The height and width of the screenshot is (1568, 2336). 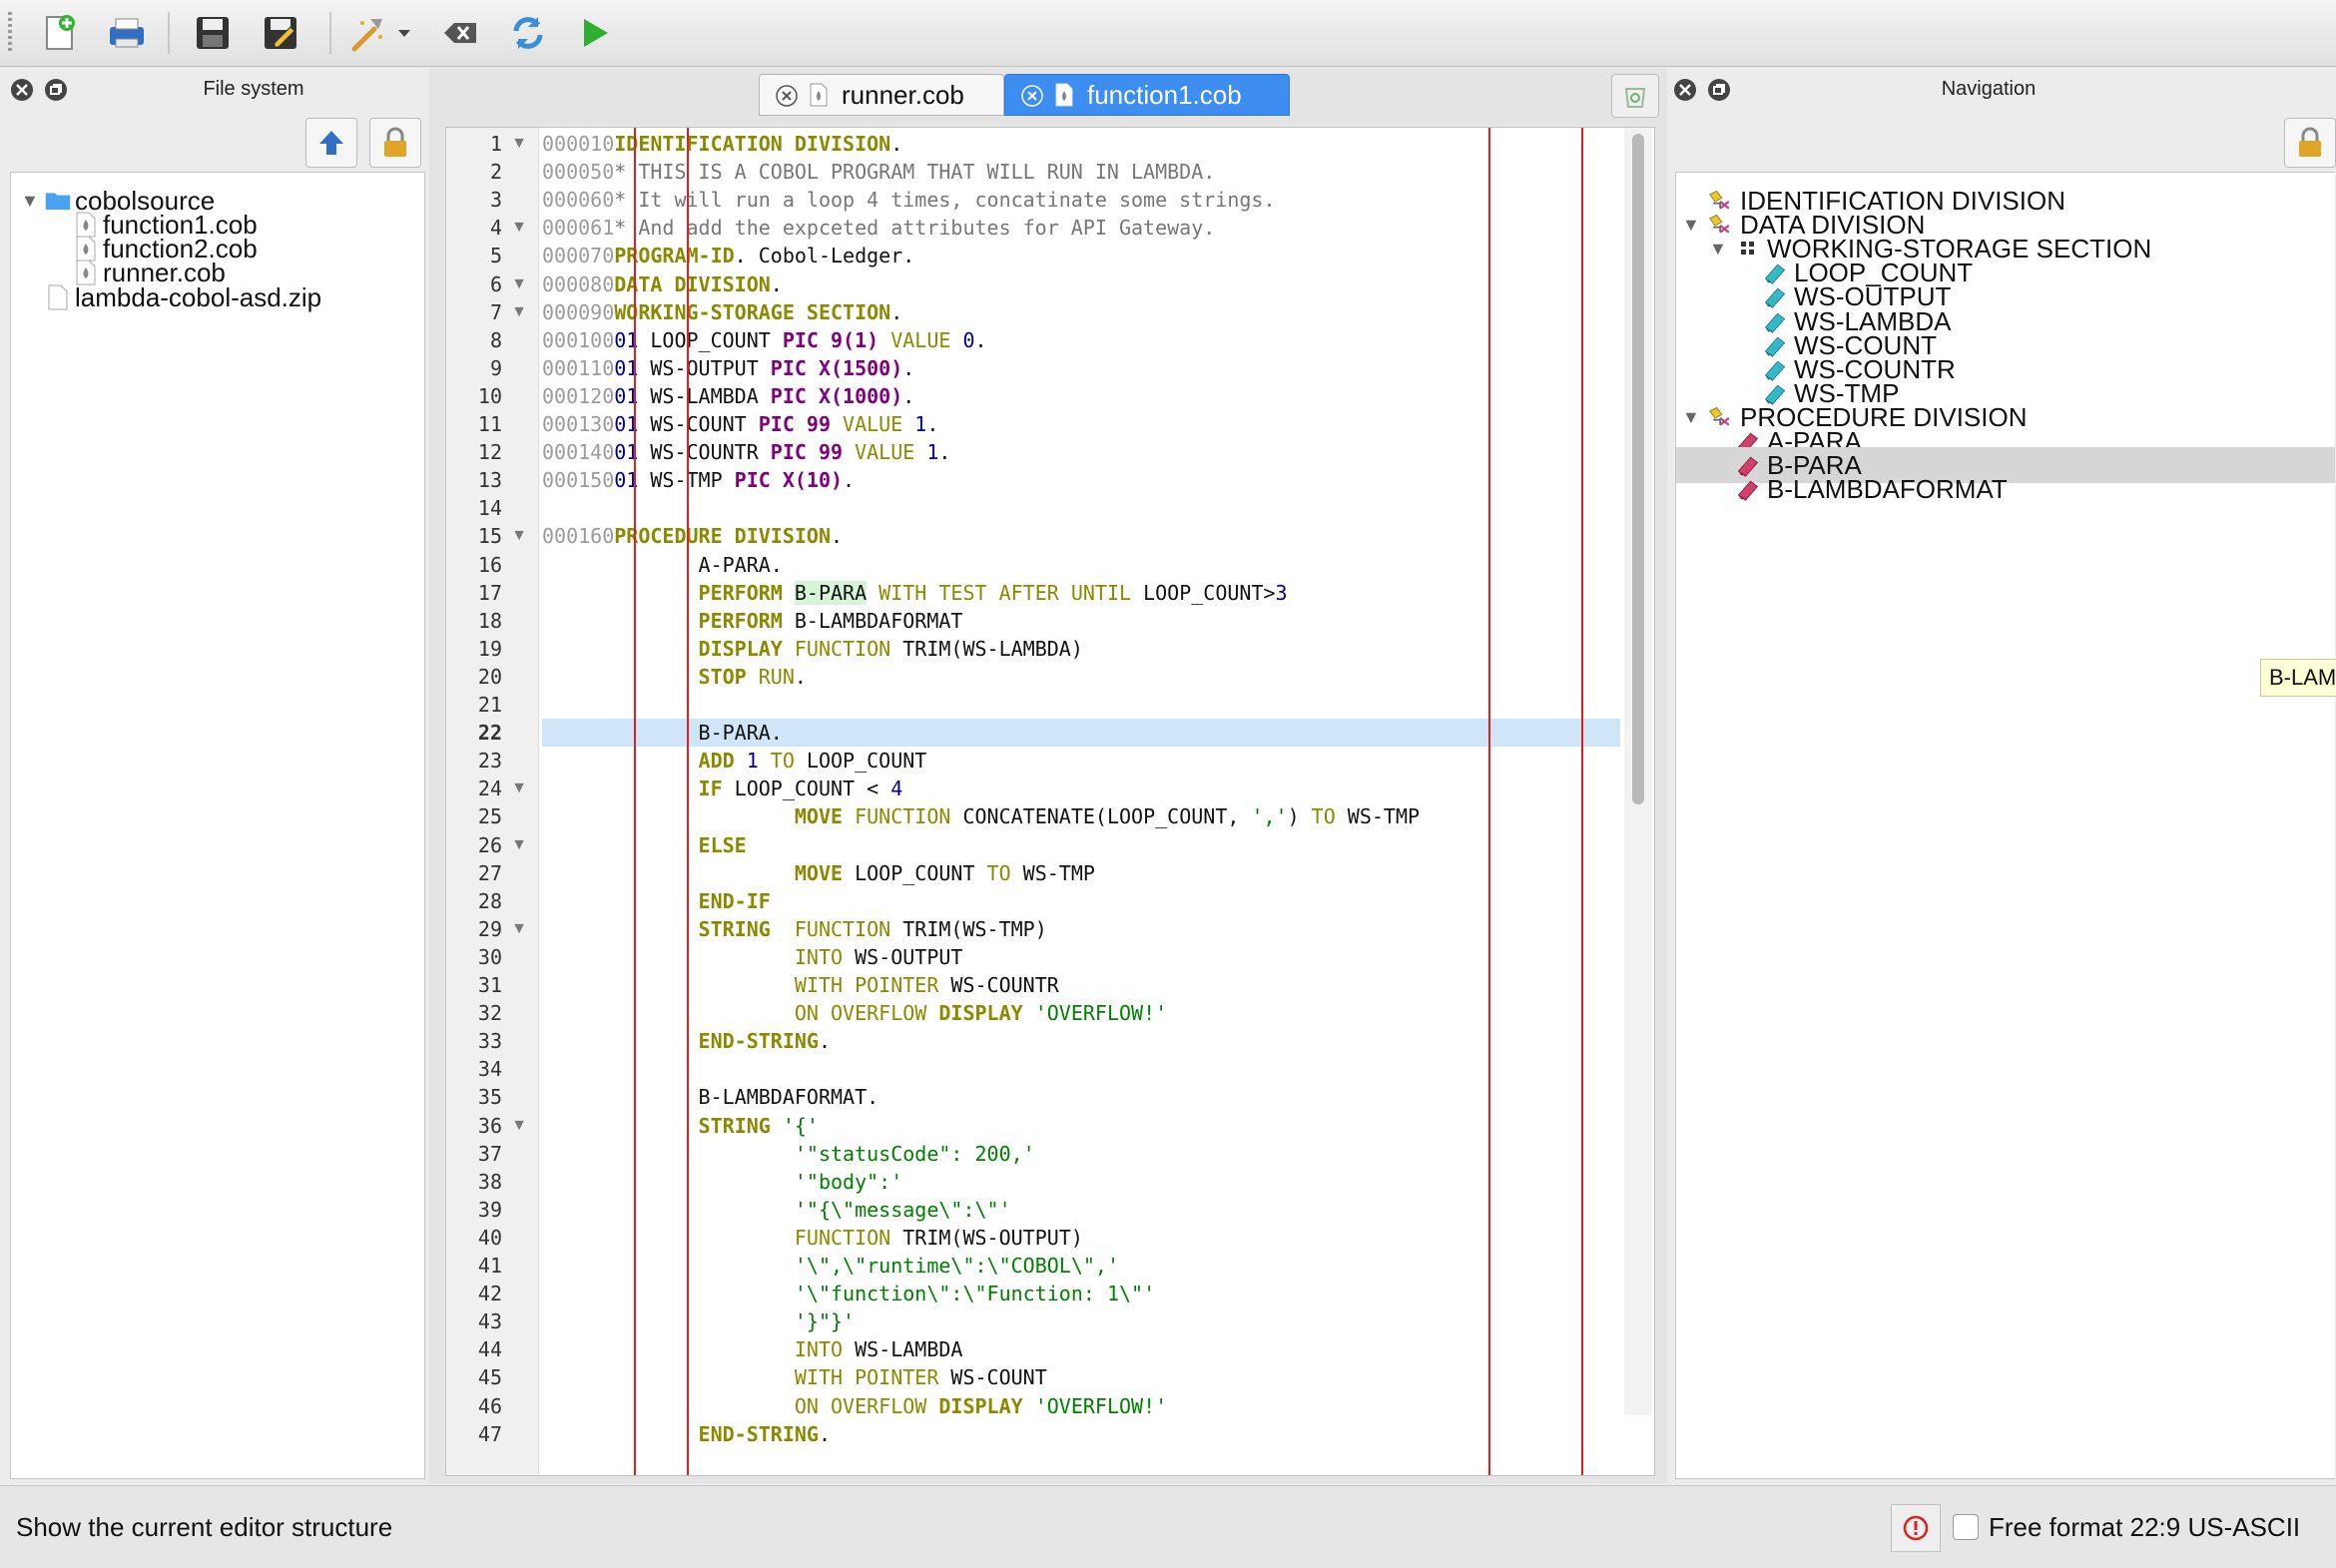 I want to click on toolbar-handle, so click(x=10, y=33).